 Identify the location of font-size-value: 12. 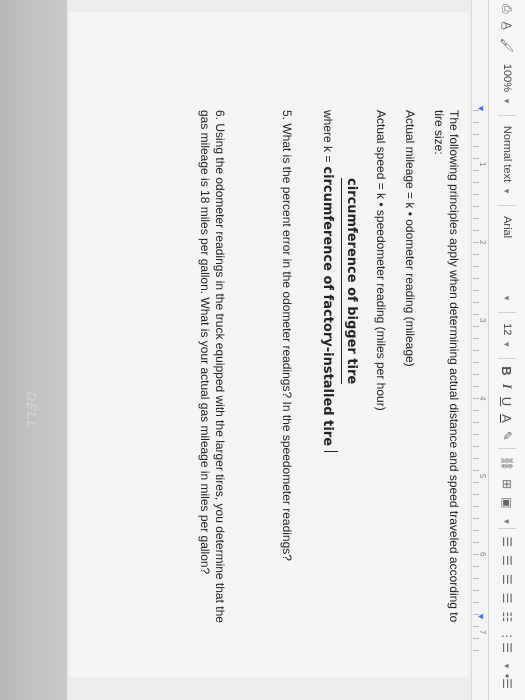
(507, 329).